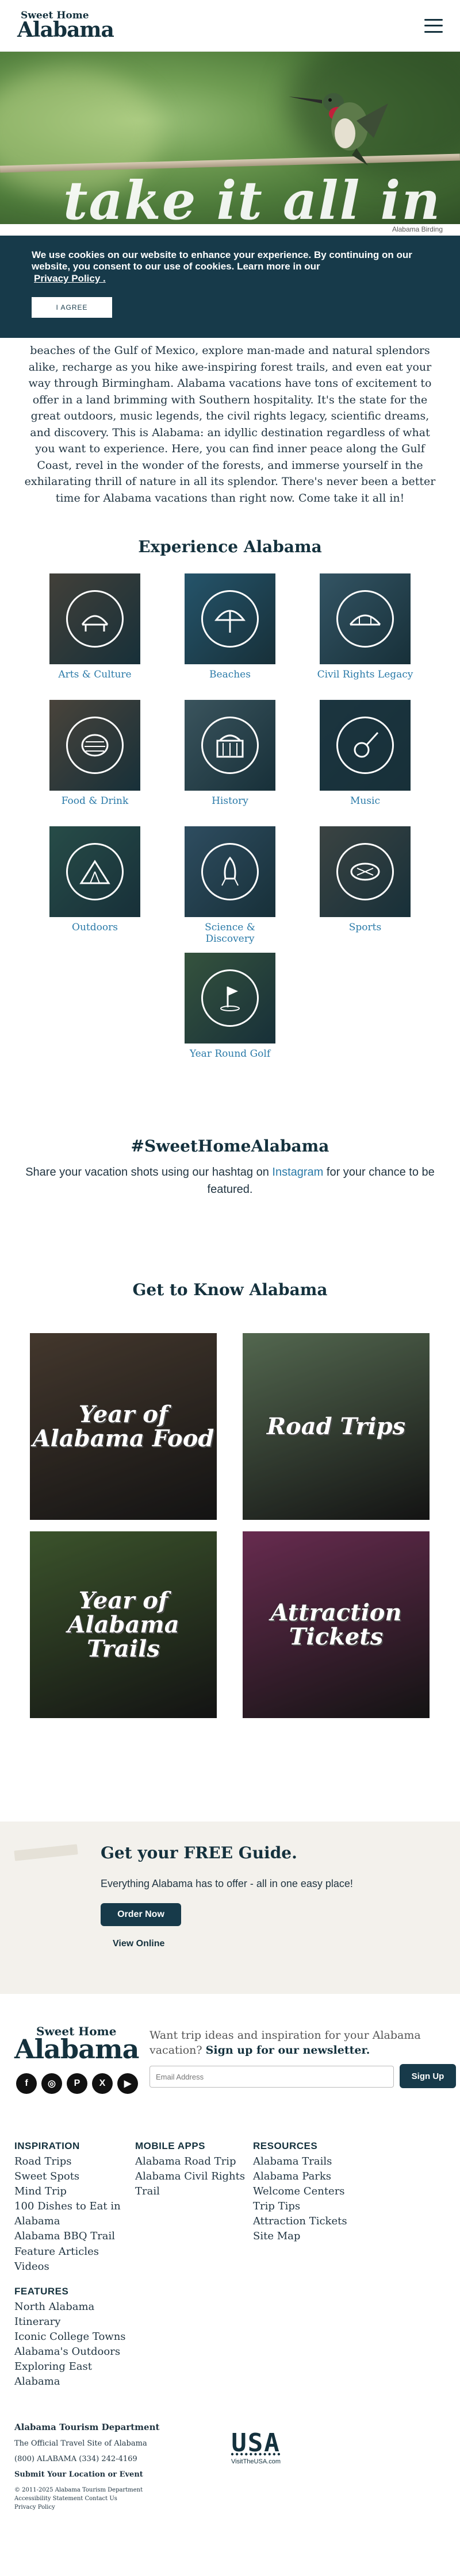 The height and width of the screenshot is (2576, 460). I want to click on privacy-policy-link: Privacy Policy ., so click(70, 278).